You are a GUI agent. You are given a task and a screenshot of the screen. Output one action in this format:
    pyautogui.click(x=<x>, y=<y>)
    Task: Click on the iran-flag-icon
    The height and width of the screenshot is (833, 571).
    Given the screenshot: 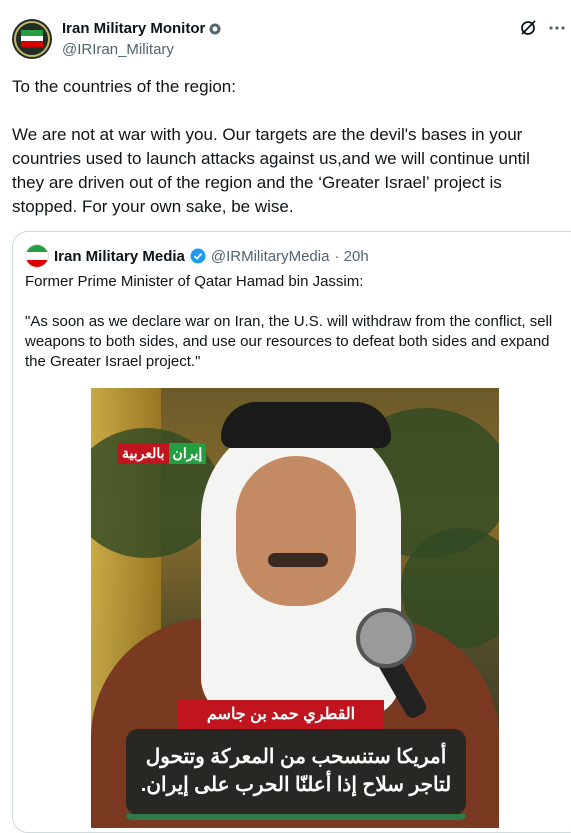 What is the action you would take?
    pyautogui.click(x=32, y=38)
    